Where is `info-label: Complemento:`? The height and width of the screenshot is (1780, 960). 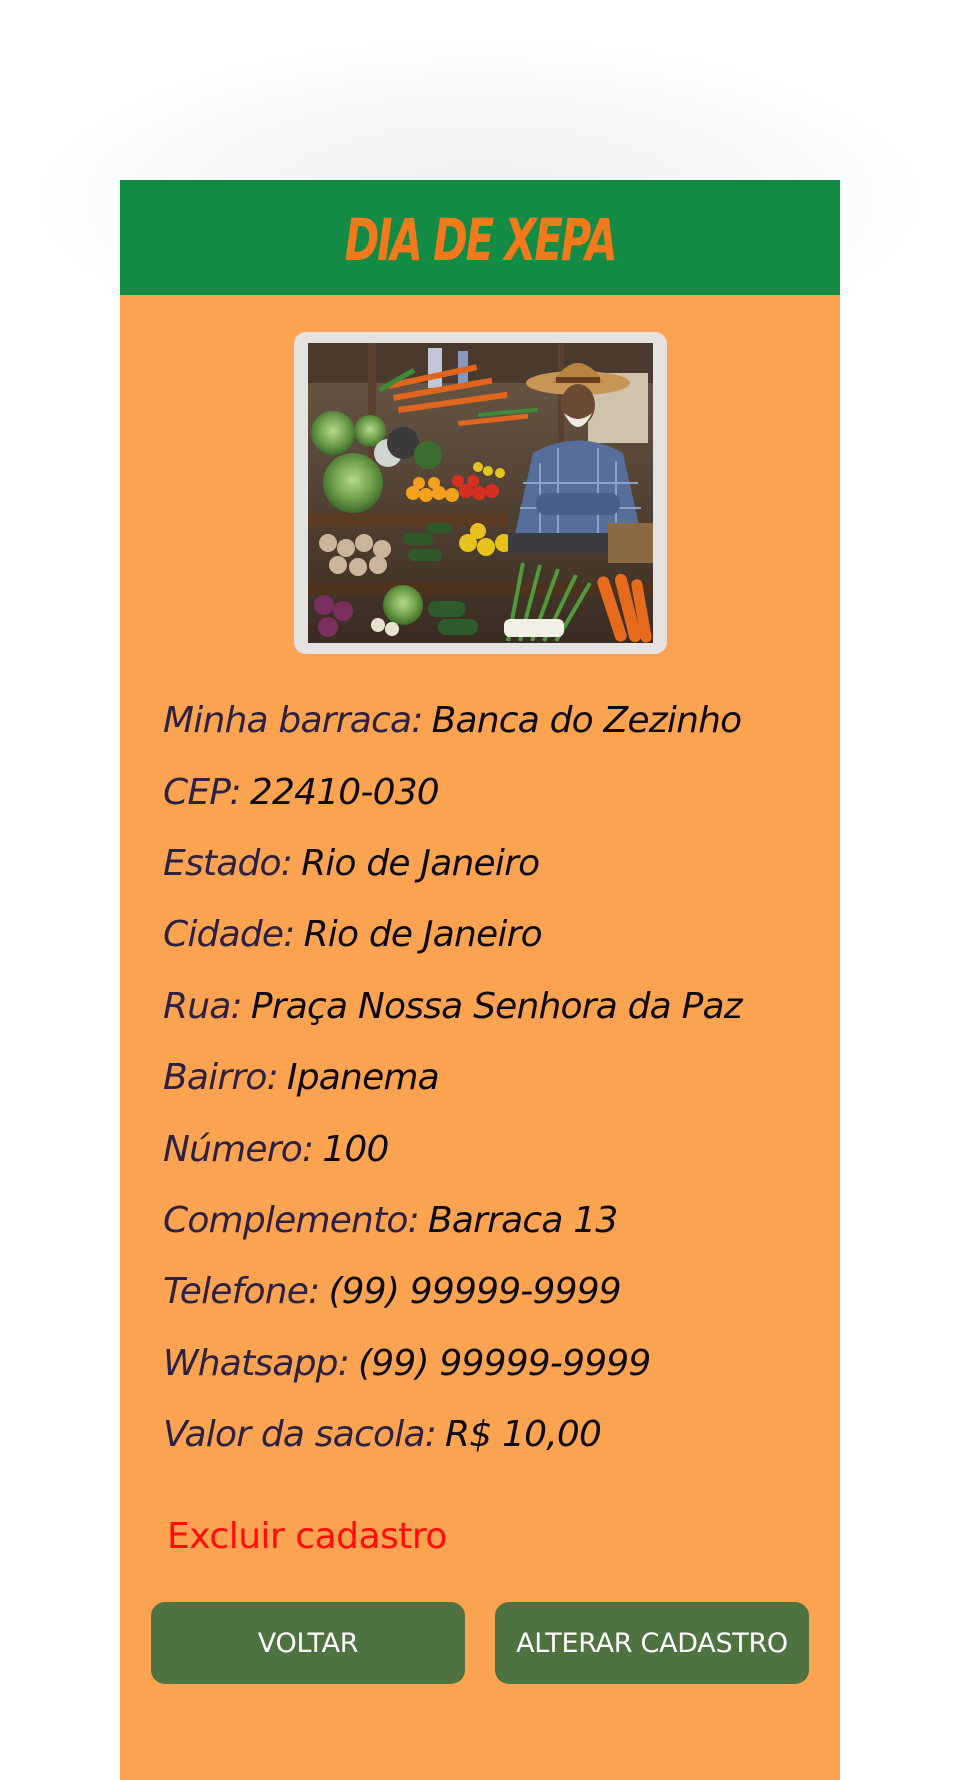 info-label: Complemento: is located at coordinates (291, 1220).